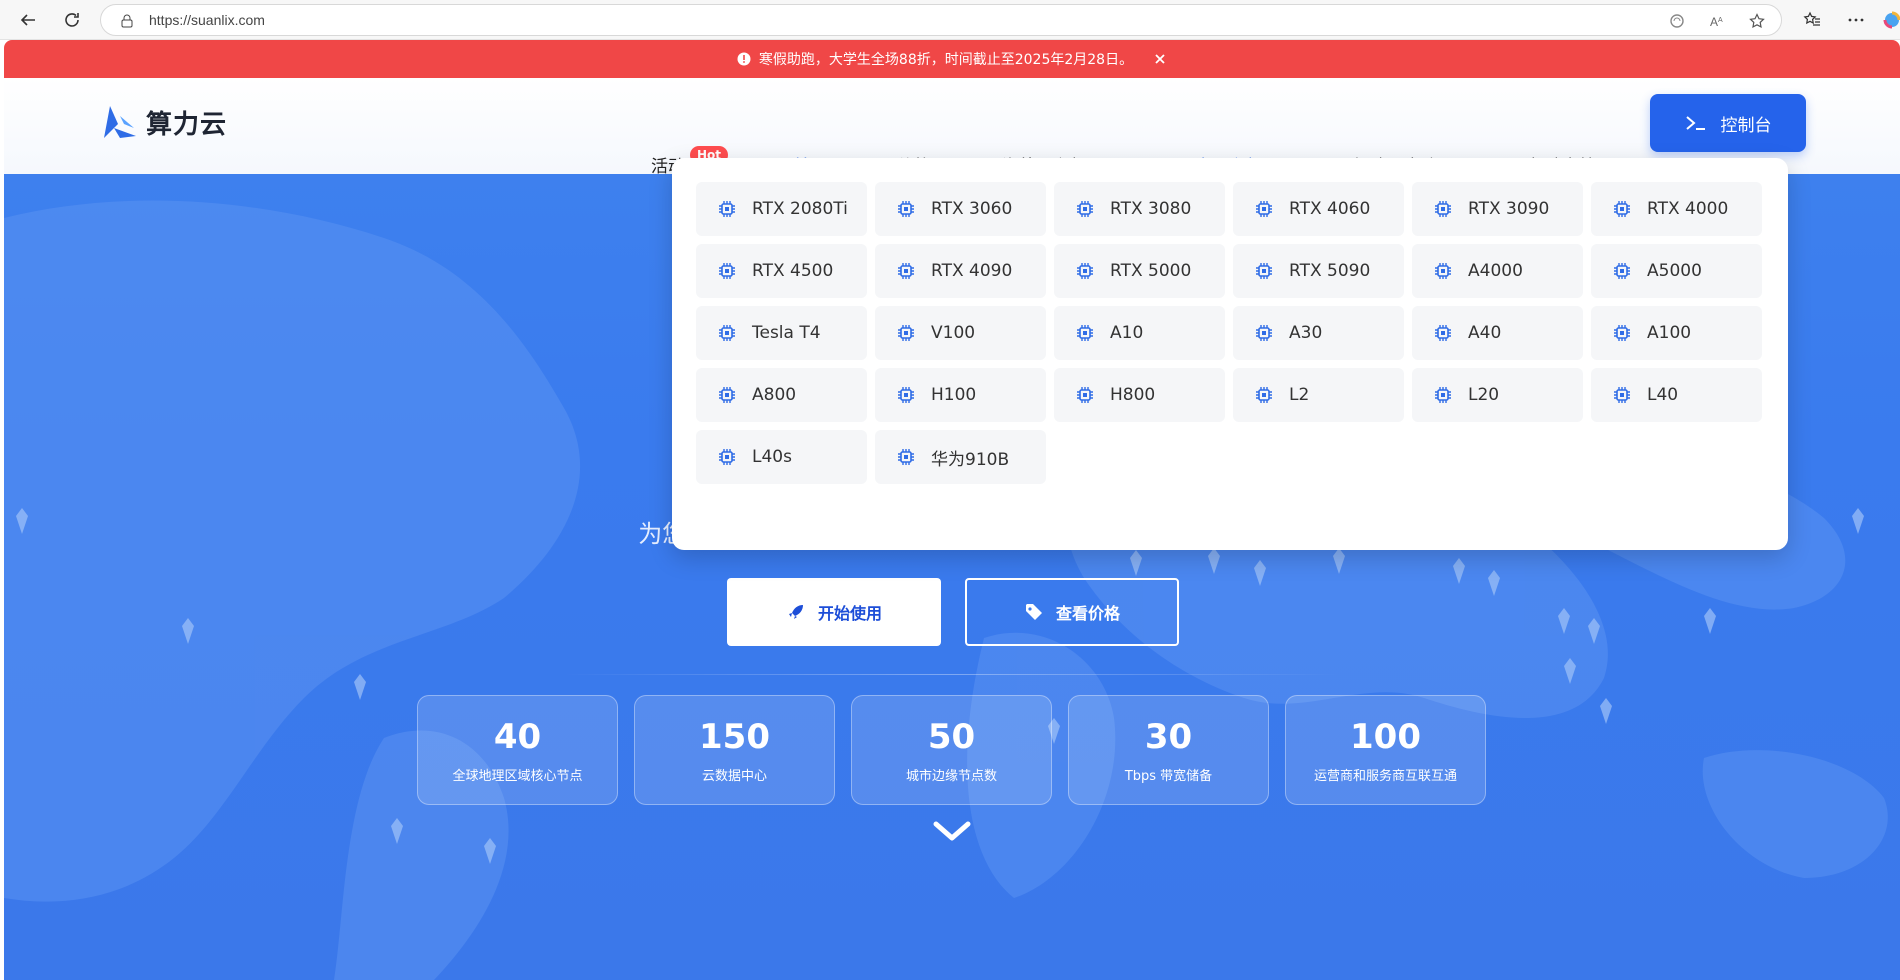 This screenshot has width=1900, height=980. I want to click on logo-text: 算力云, so click(187, 124).